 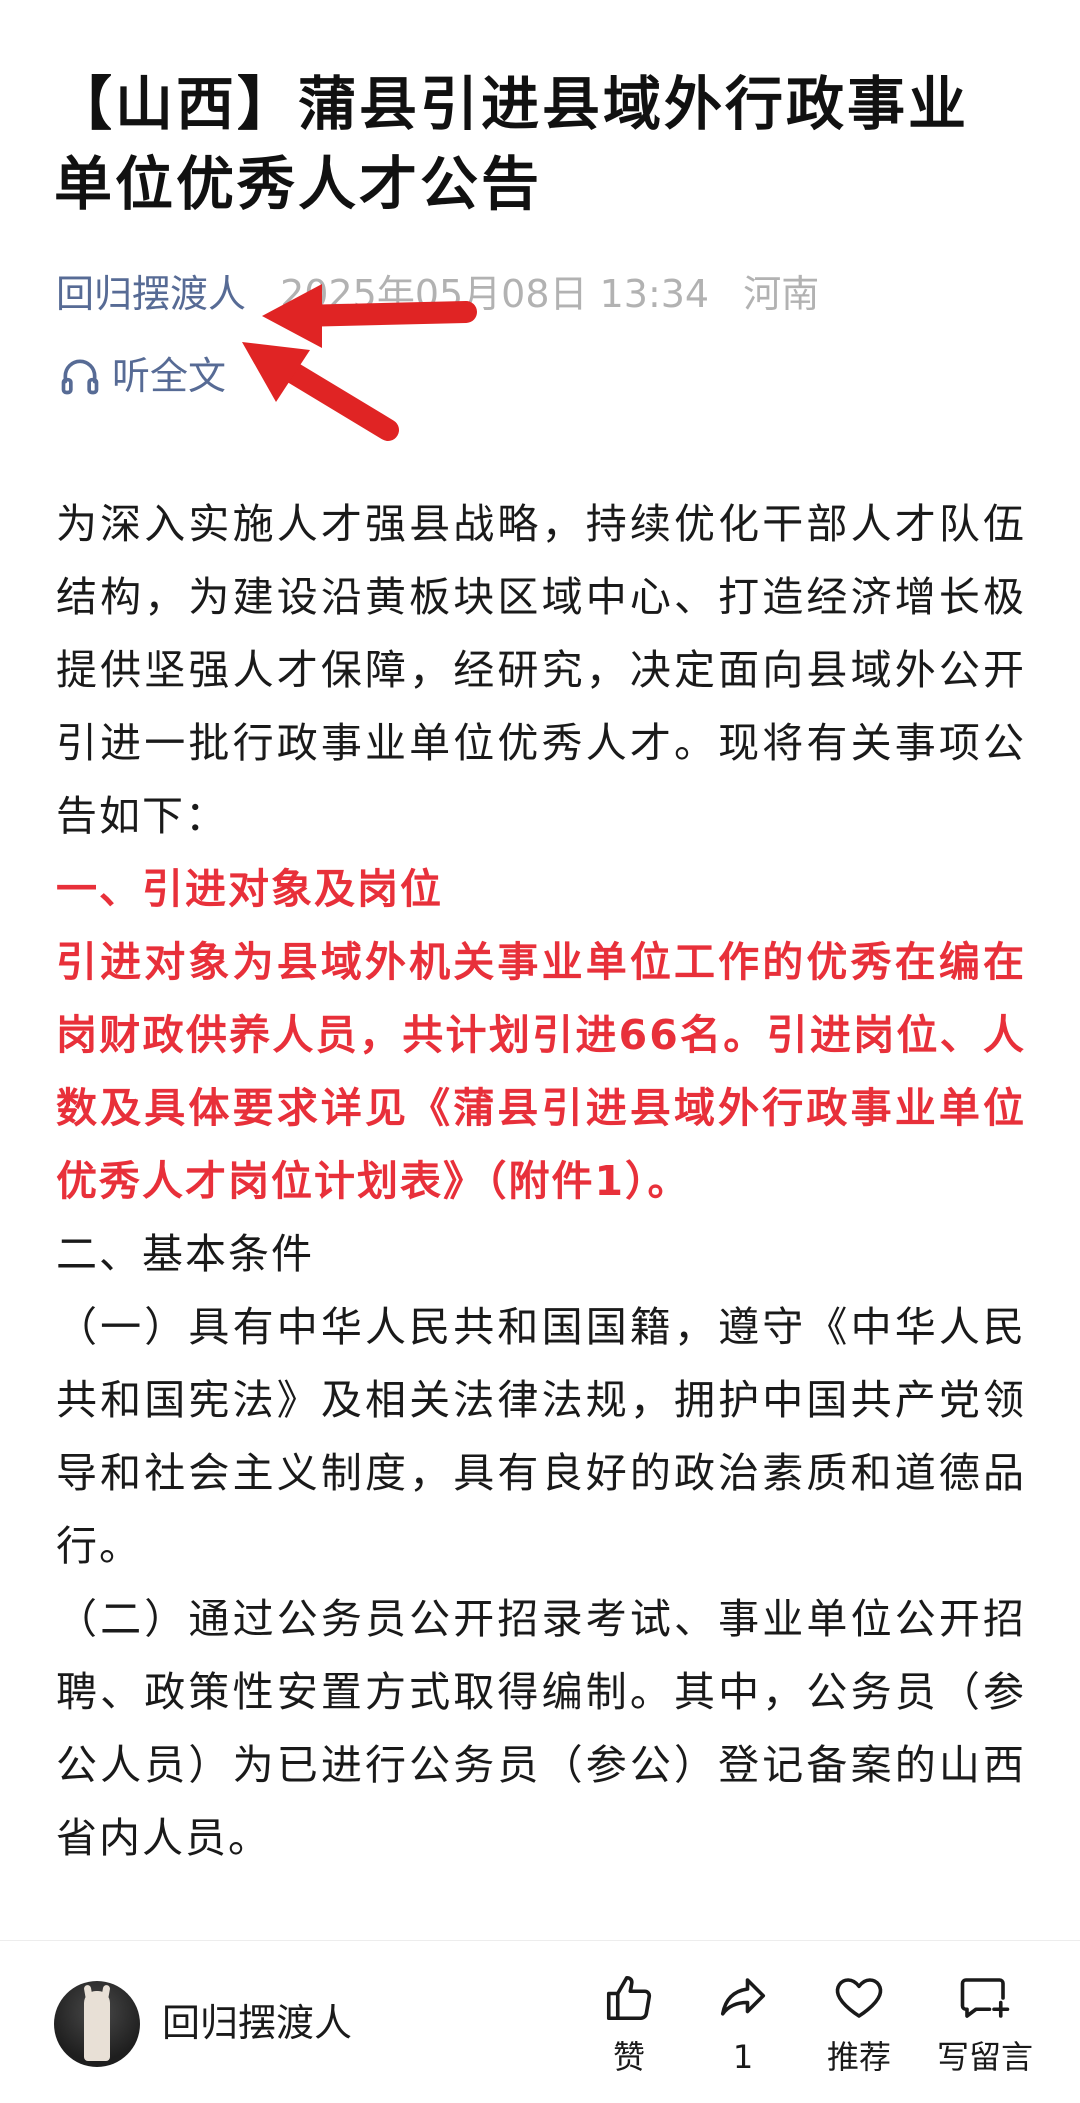 What do you see at coordinates (628, 2057) in the screenshot?
I see `like-label: 赞` at bounding box center [628, 2057].